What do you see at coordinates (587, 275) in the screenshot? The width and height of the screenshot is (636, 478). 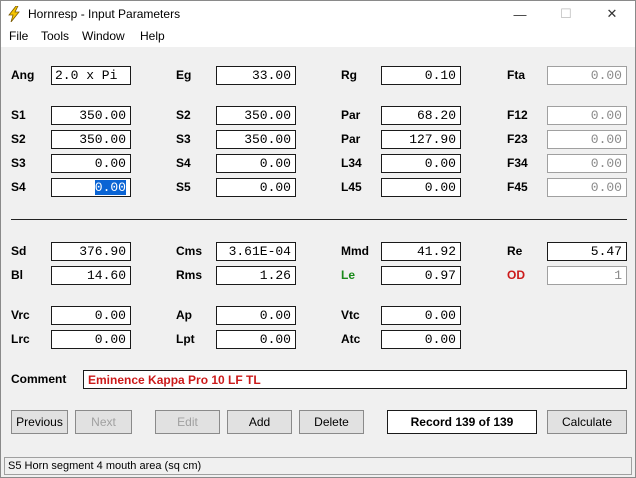 I see `field-od: 1` at bounding box center [587, 275].